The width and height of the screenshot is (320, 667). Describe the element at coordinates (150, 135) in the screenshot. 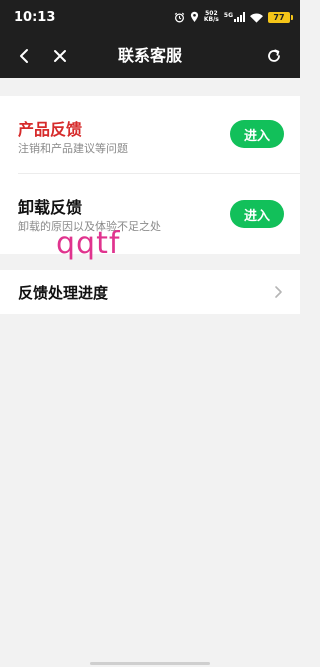

I see `product-feedback-item: 产品反馈 注销和产品建议等问题 进入` at that location.